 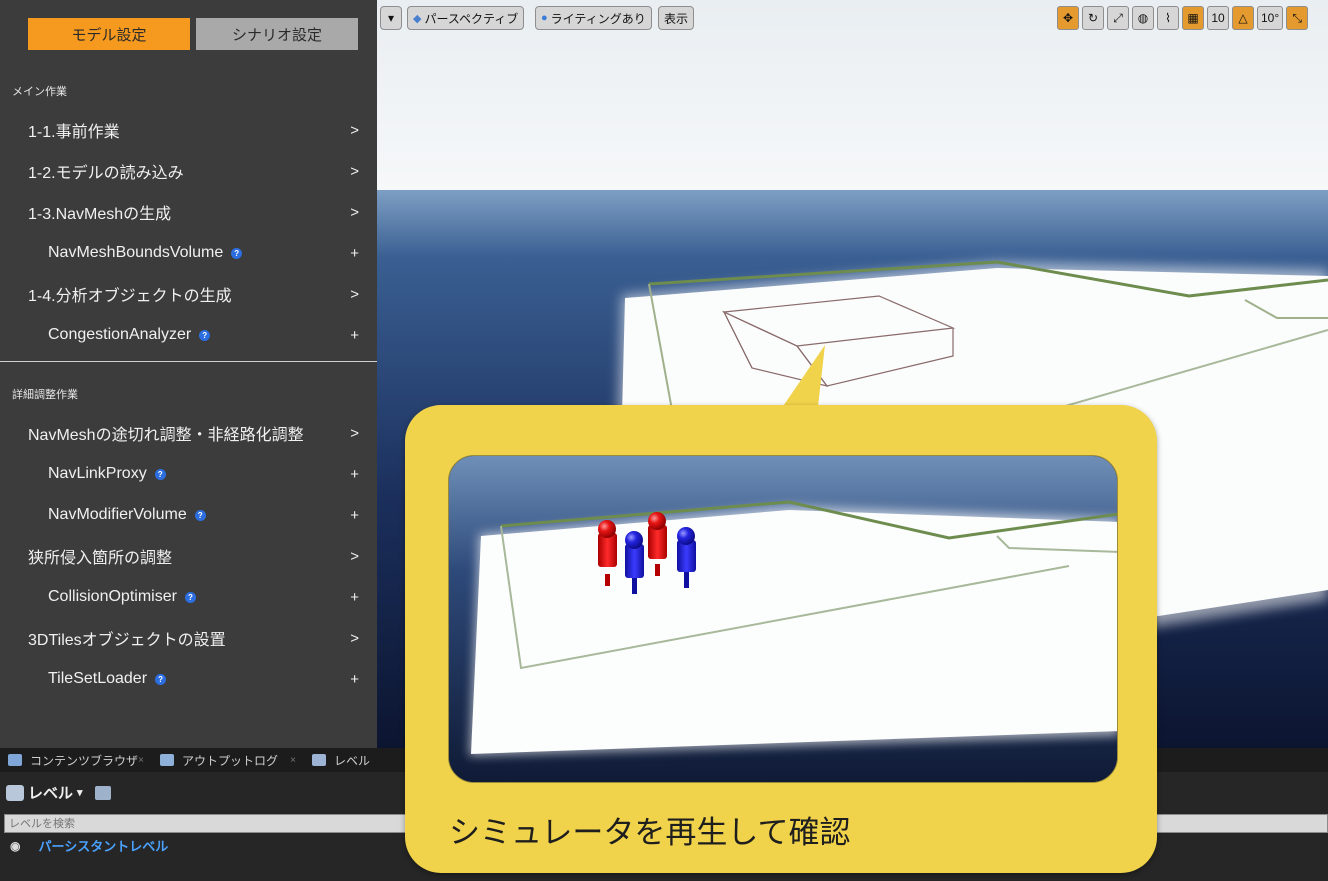 What do you see at coordinates (117, 514) in the screenshot?
I see `menu-item-label: NavModifierVolume` at bounding box center [117, 514].